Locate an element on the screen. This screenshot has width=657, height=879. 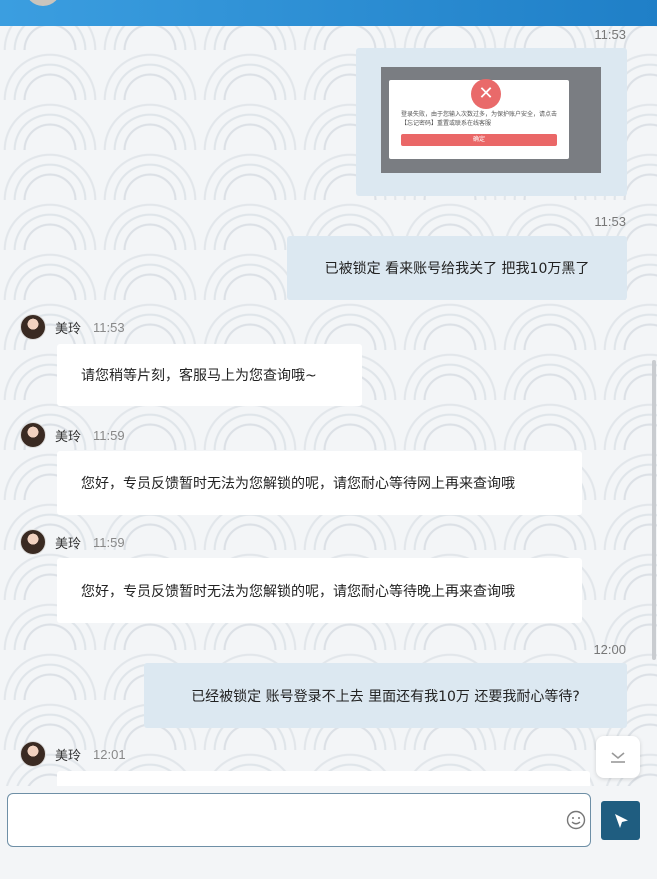
send-icon is located at coordinates (621, 820).